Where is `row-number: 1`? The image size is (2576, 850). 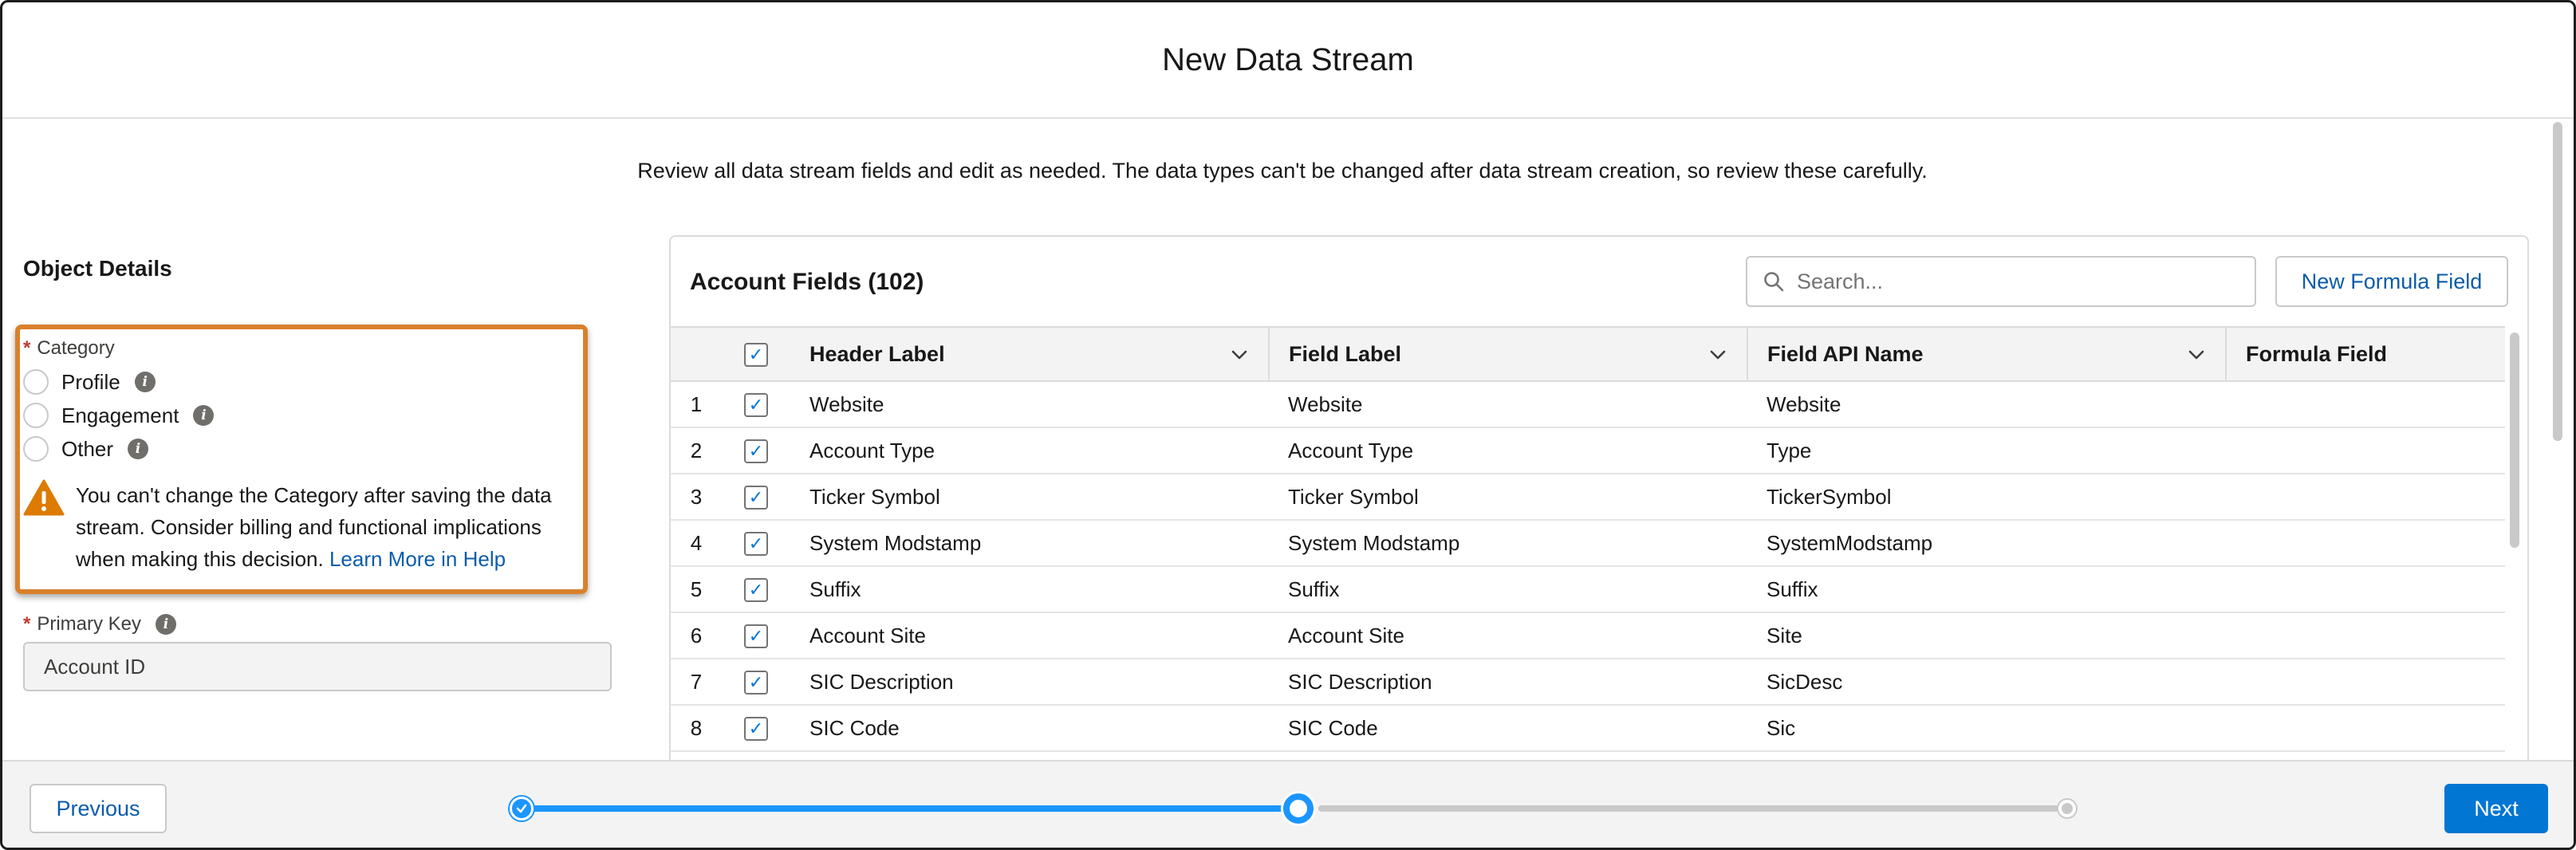 row-number: 1 is located at coordinates (696, 404).